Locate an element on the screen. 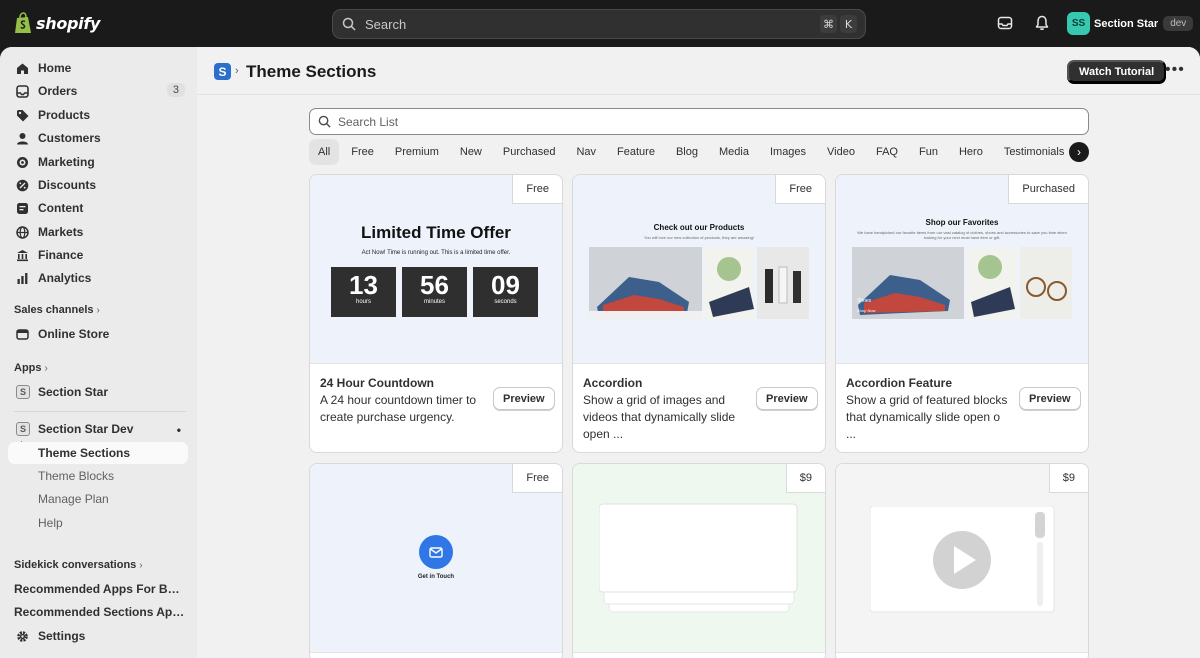  storefront-icon is located at coordinates (22, 334).